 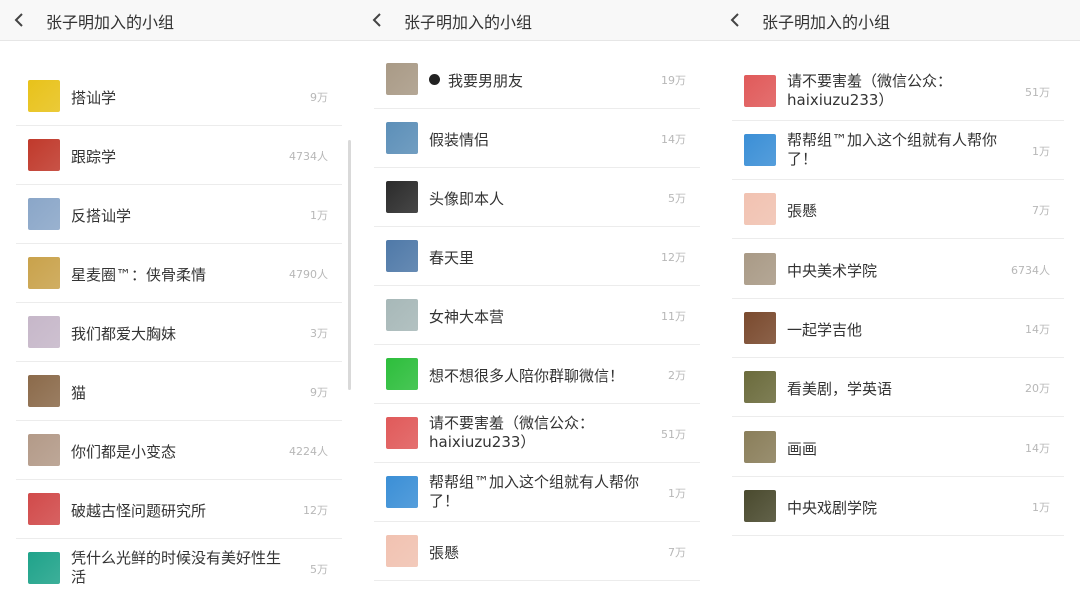 I want to click on list-item: 搭讪学 9万, so click(x=179, y=96).